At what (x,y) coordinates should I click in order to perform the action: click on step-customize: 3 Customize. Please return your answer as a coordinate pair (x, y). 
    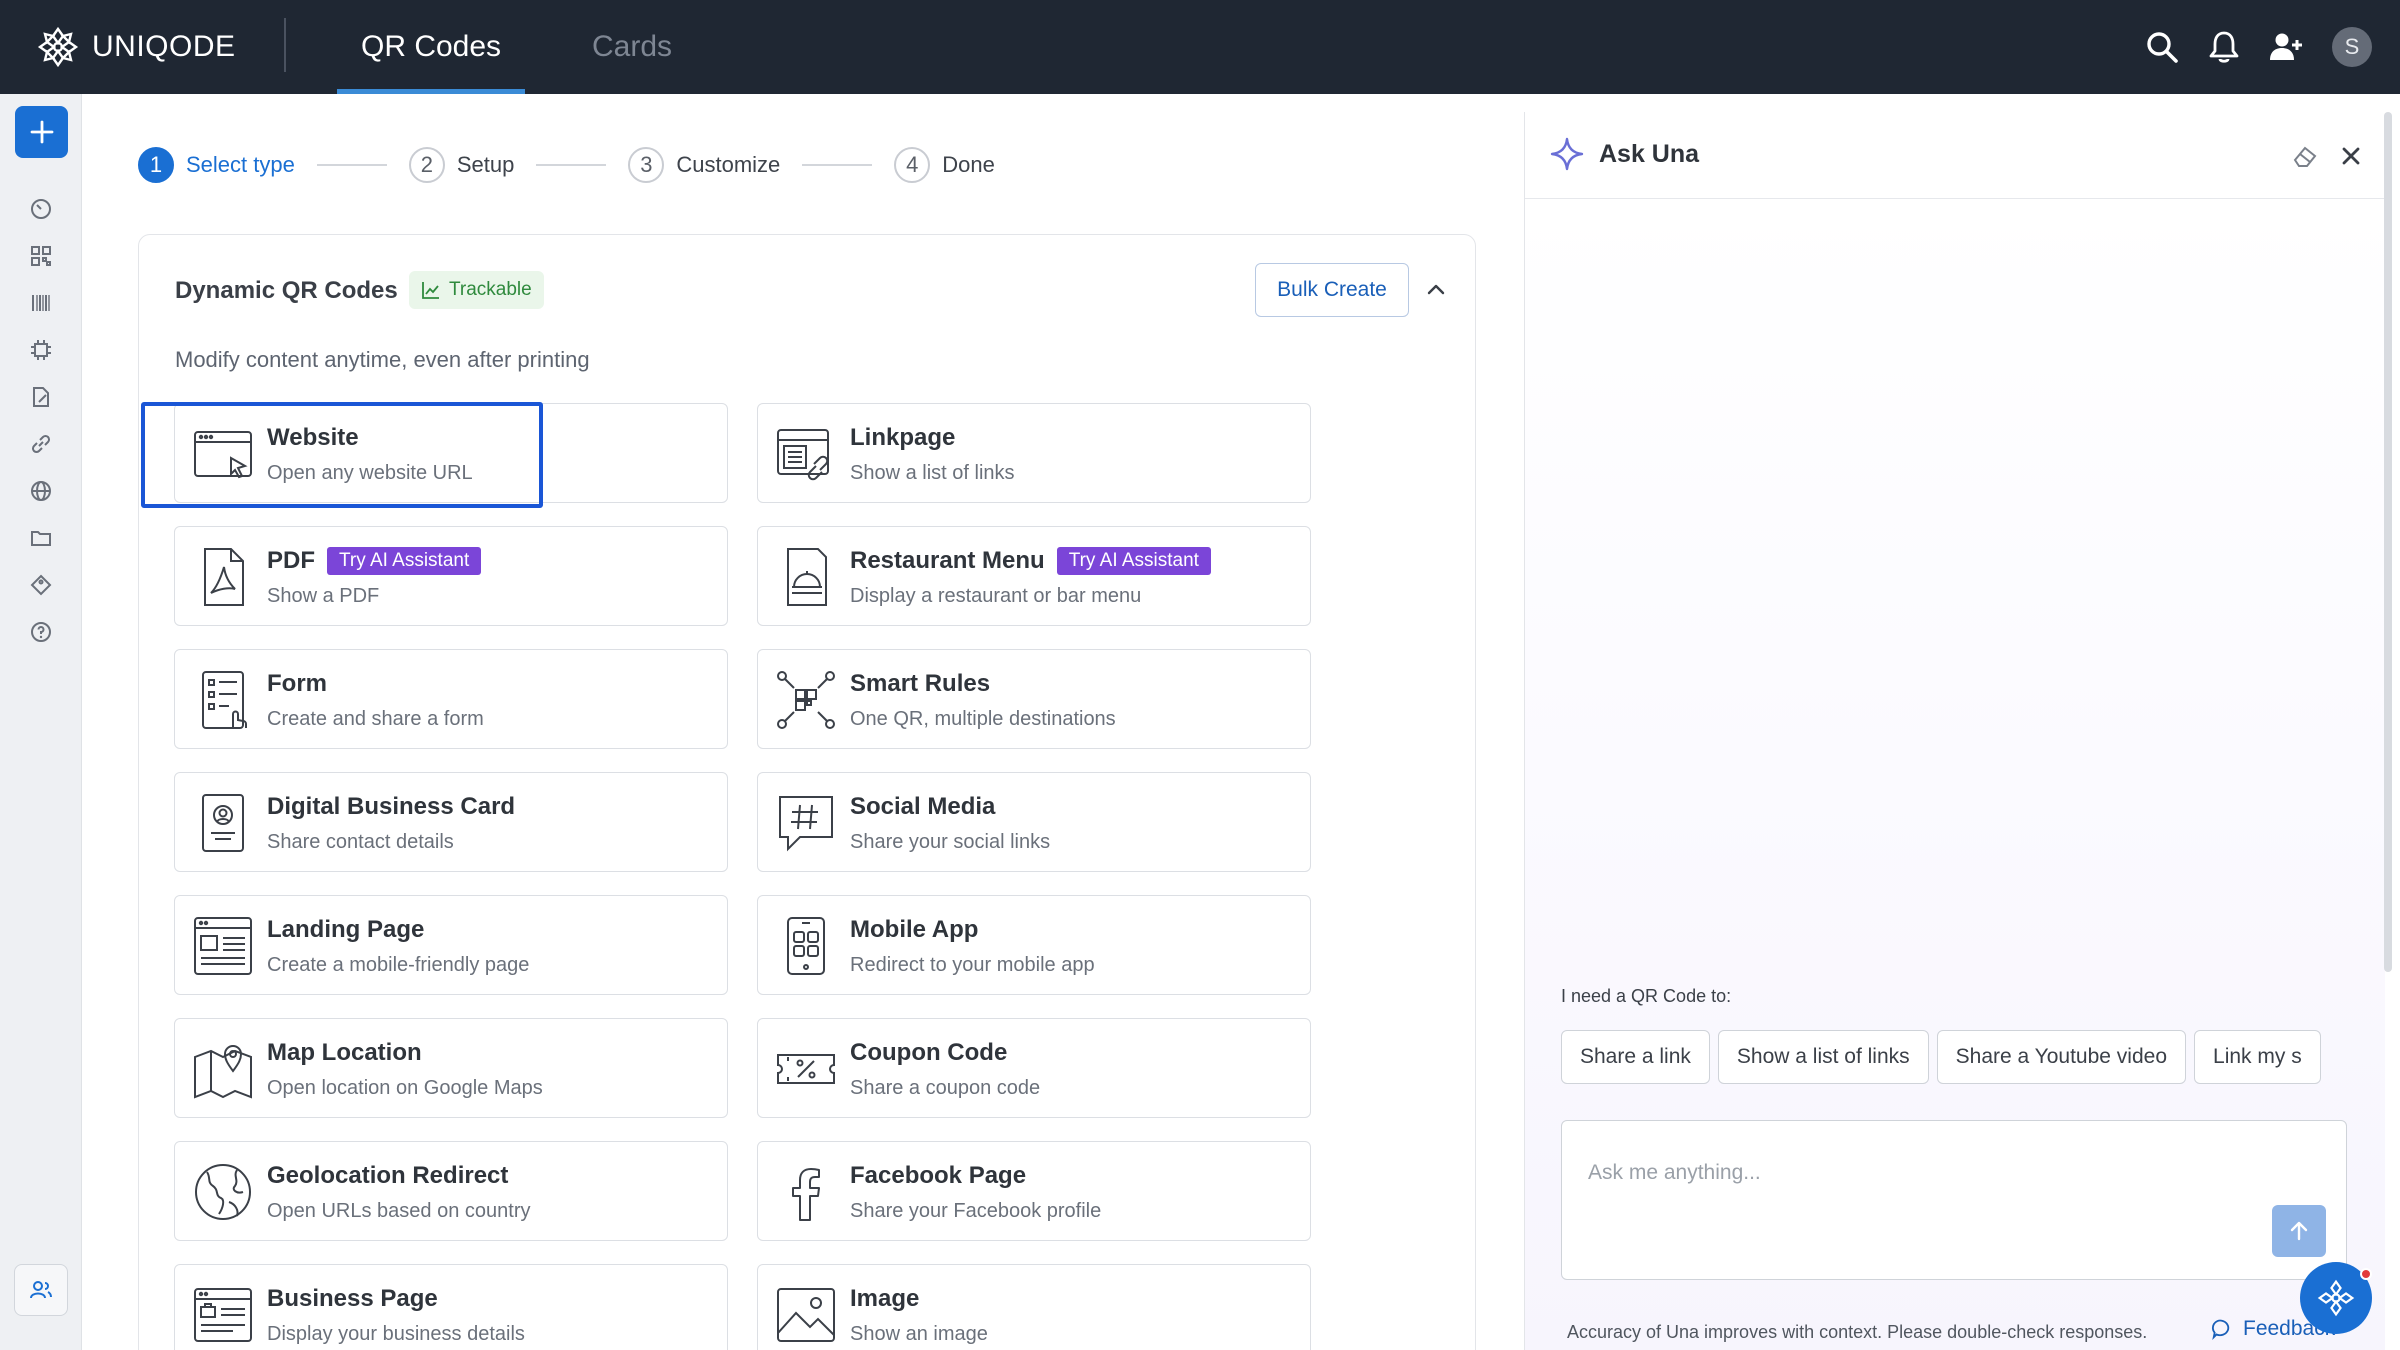
    Looking at the image, I should click on (704, 165).